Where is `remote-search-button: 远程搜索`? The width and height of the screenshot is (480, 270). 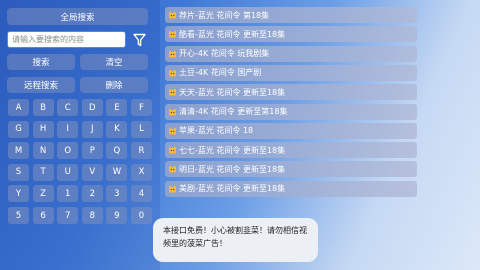 remote-search-button: 远程搜索 is located at coordinates (41, 85).